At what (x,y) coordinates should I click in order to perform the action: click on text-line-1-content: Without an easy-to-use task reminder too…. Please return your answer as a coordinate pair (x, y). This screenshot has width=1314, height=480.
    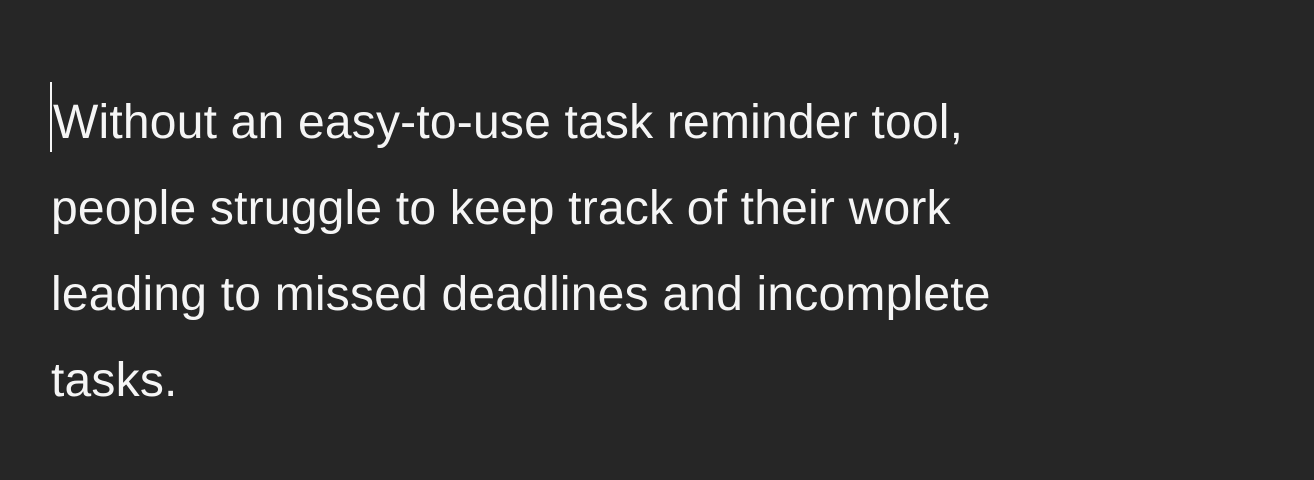
    Looking at the image, I should click on (508, 122).